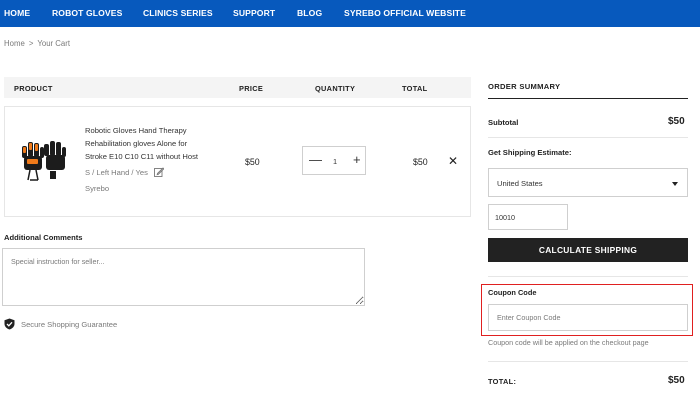 The width and height of the screenshot is (700, 398). I want to click on header-total: TOTAL, so click(415, 88).